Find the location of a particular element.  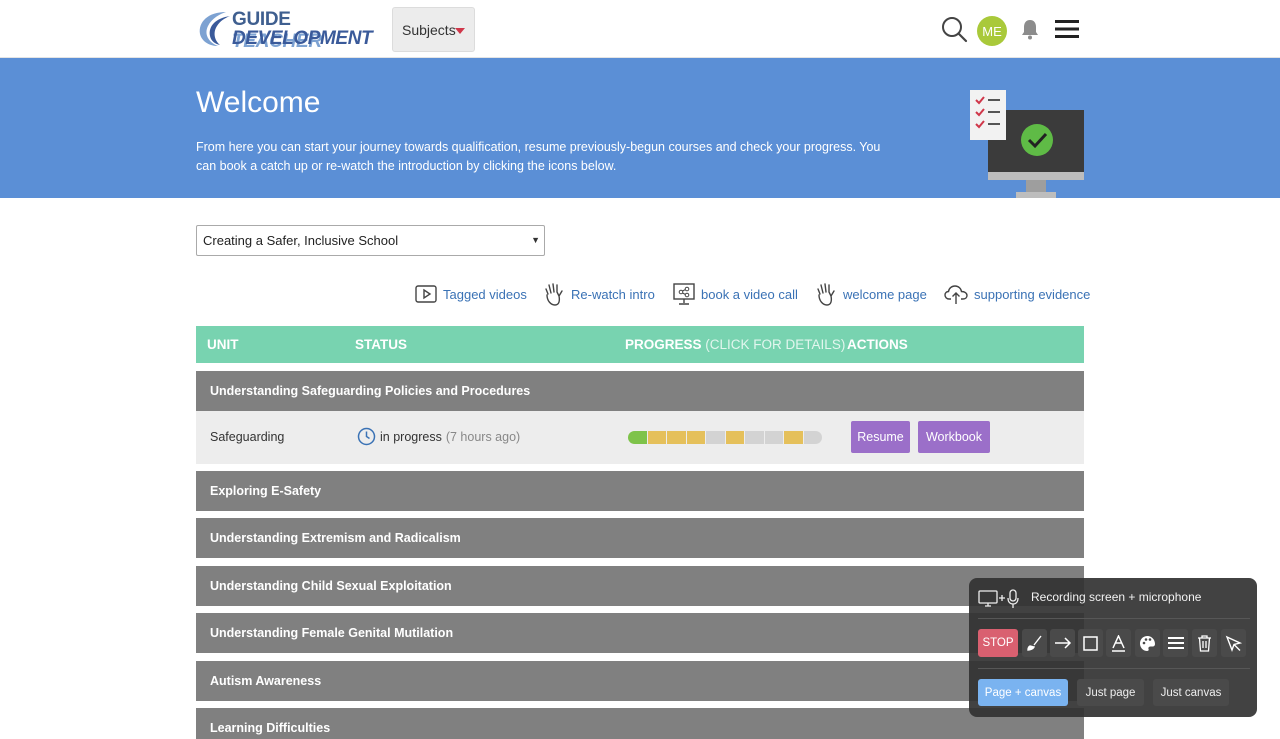

tagged-videos-label: Tagged videos is located at coordinates (485, 294).